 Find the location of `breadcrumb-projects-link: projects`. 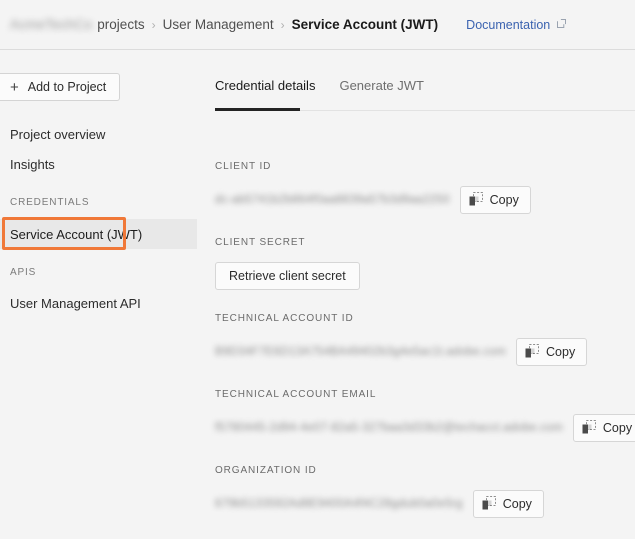

breadcrumb-projects-link: projects is located at coordinates (120, 24).